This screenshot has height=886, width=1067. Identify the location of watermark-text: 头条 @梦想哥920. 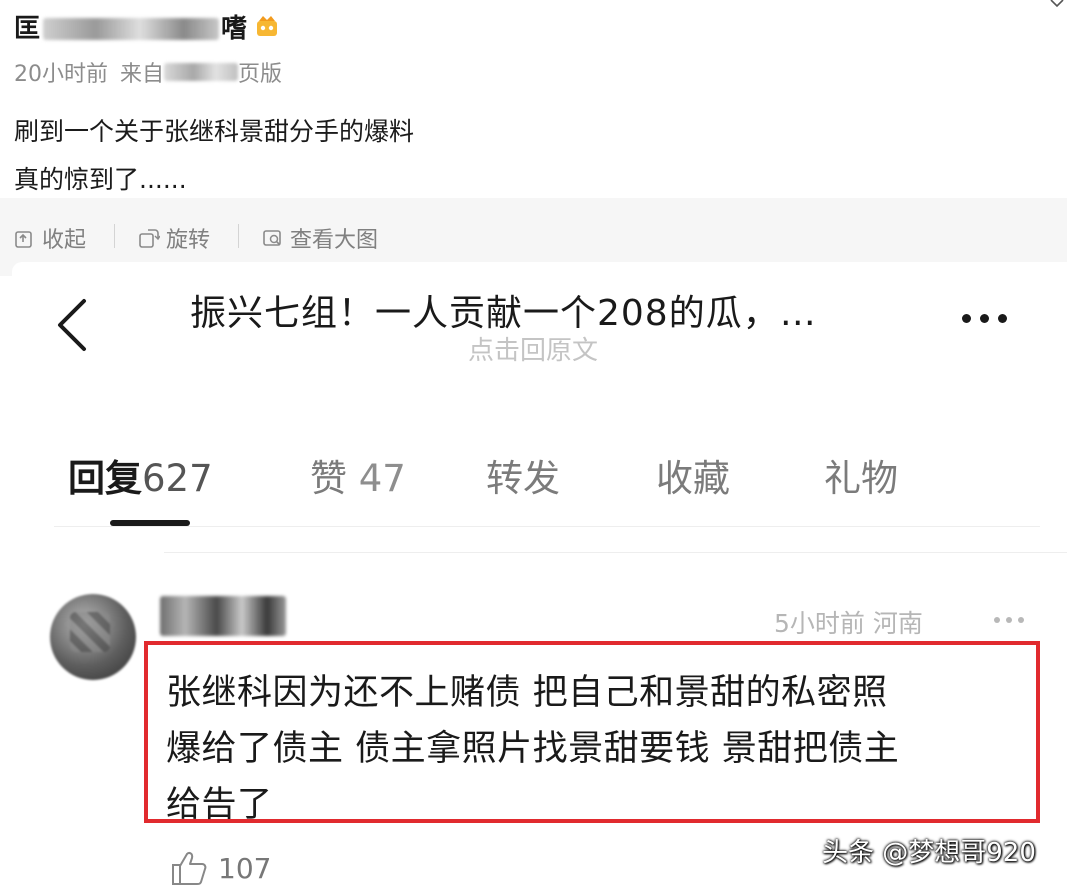
(929, 853).